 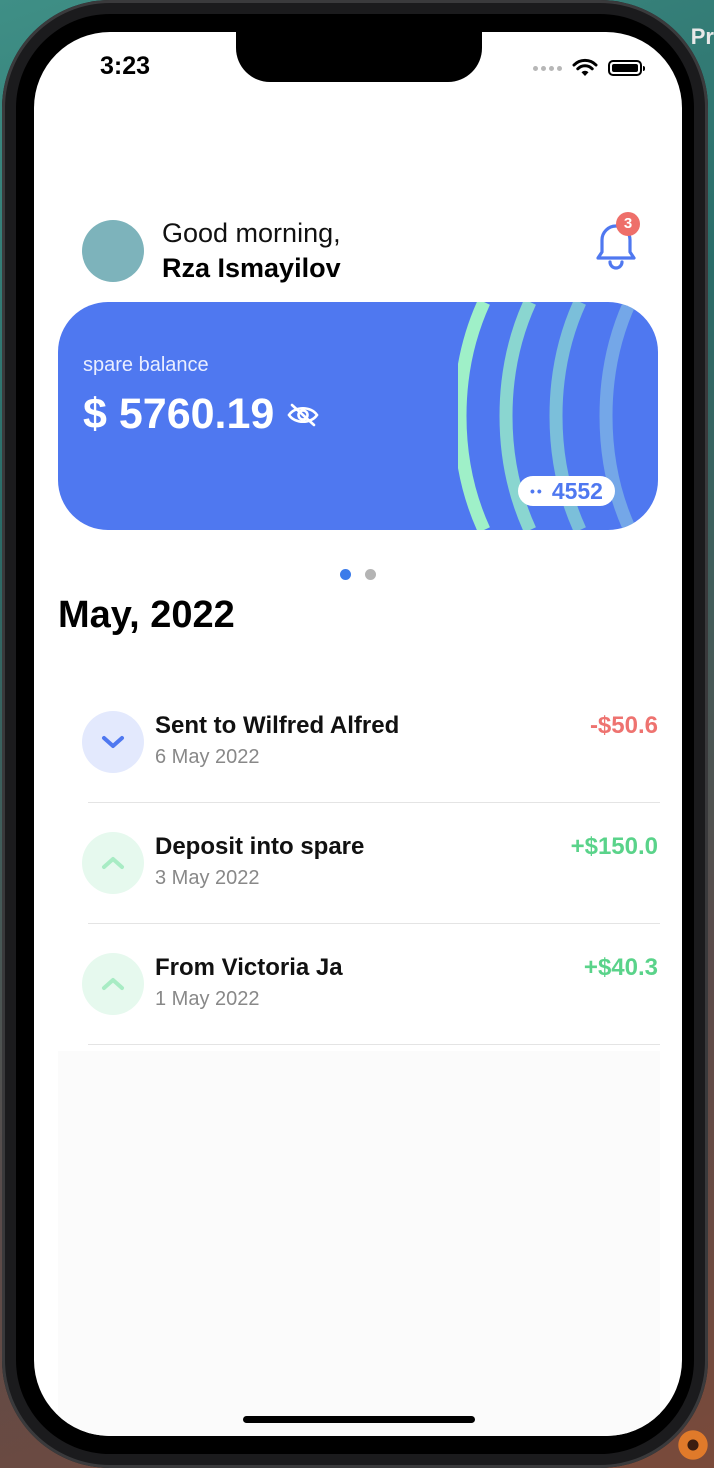 I want to click on greeting-block: Good morning, Rza Ismayilov, so click(x=211, y=251).